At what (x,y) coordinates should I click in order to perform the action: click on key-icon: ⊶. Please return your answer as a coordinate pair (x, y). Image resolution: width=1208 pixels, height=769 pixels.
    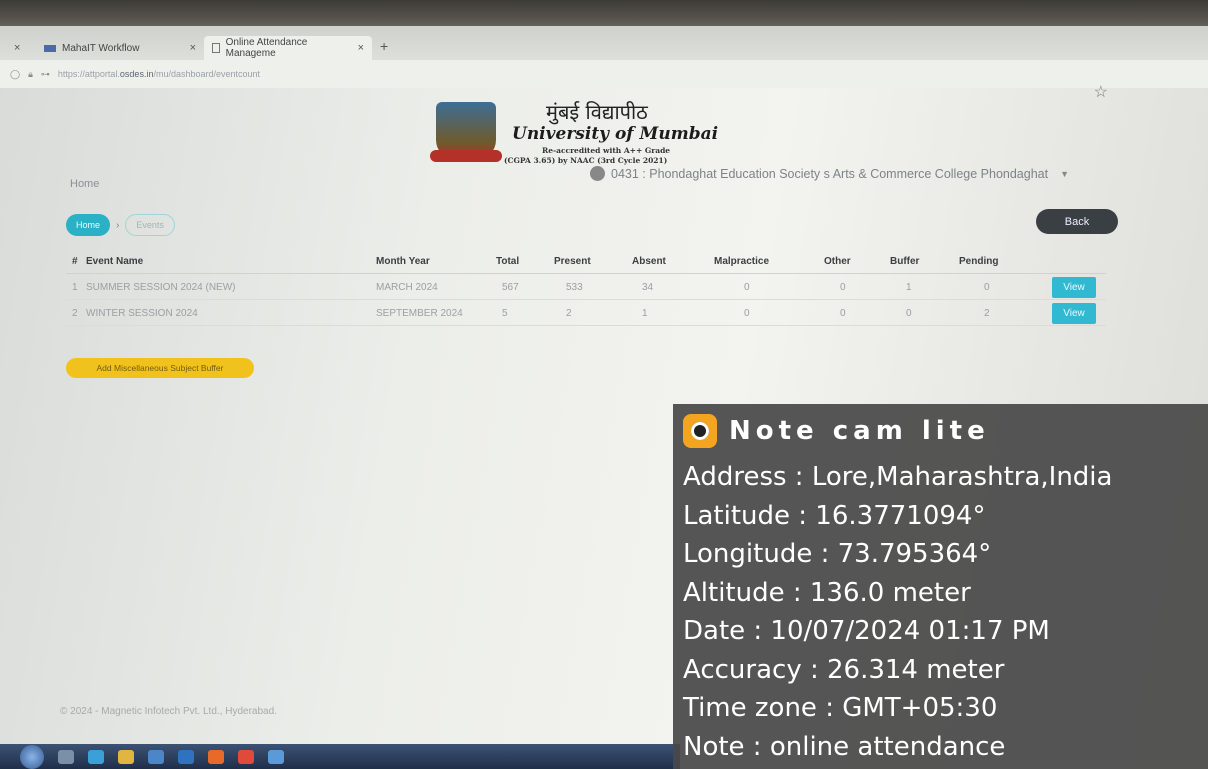
    Looking at the image, I should click on (45, 73).